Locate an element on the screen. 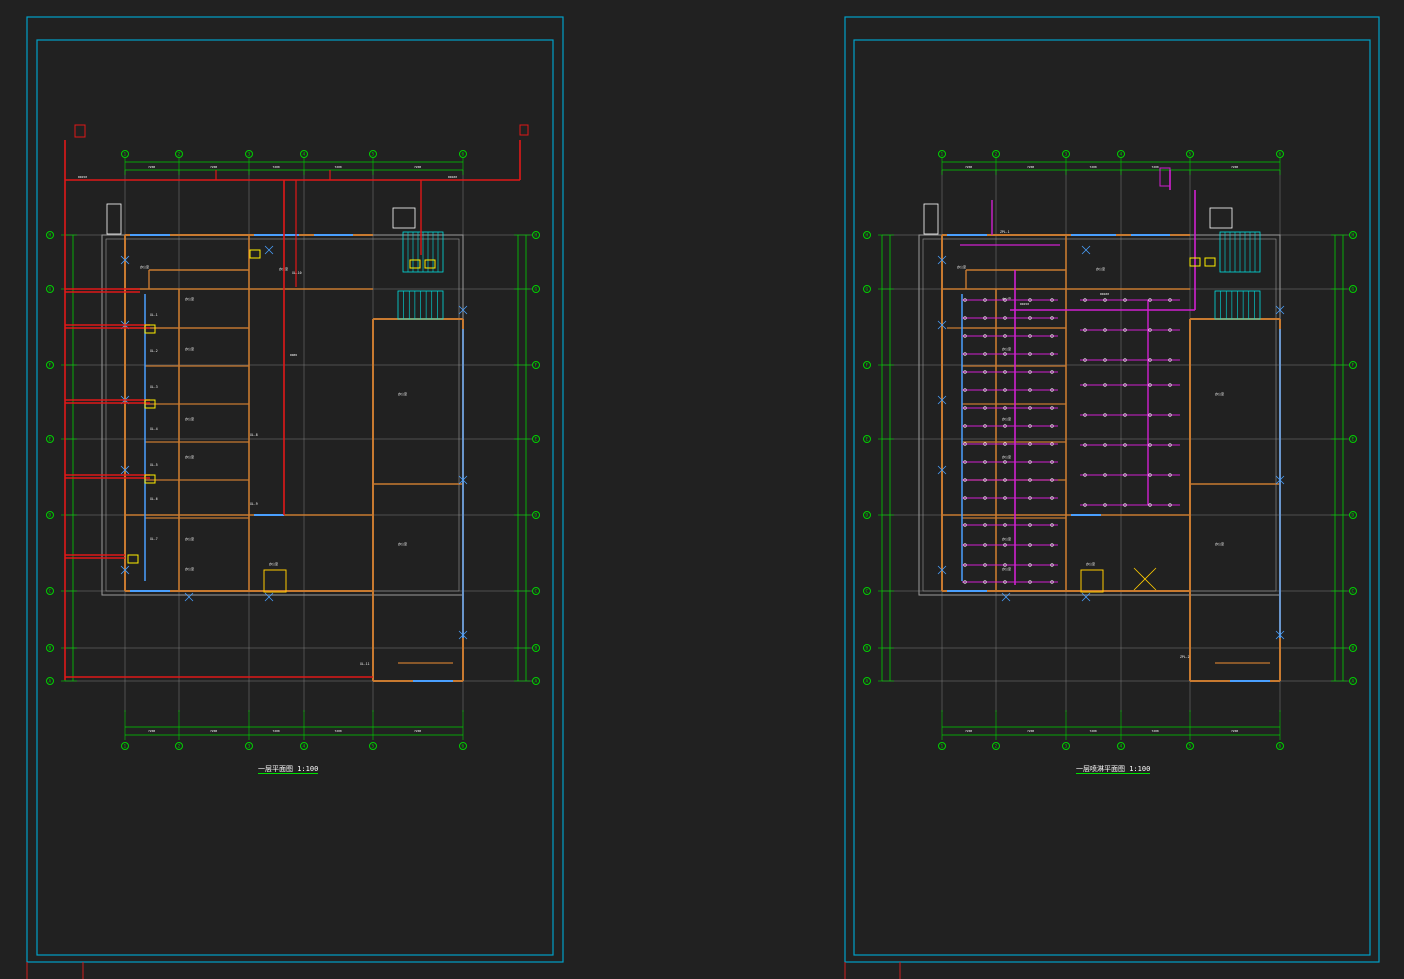 The image size is (1404, 979). grid-bubble-label: A is located at coordinates (536, 682).